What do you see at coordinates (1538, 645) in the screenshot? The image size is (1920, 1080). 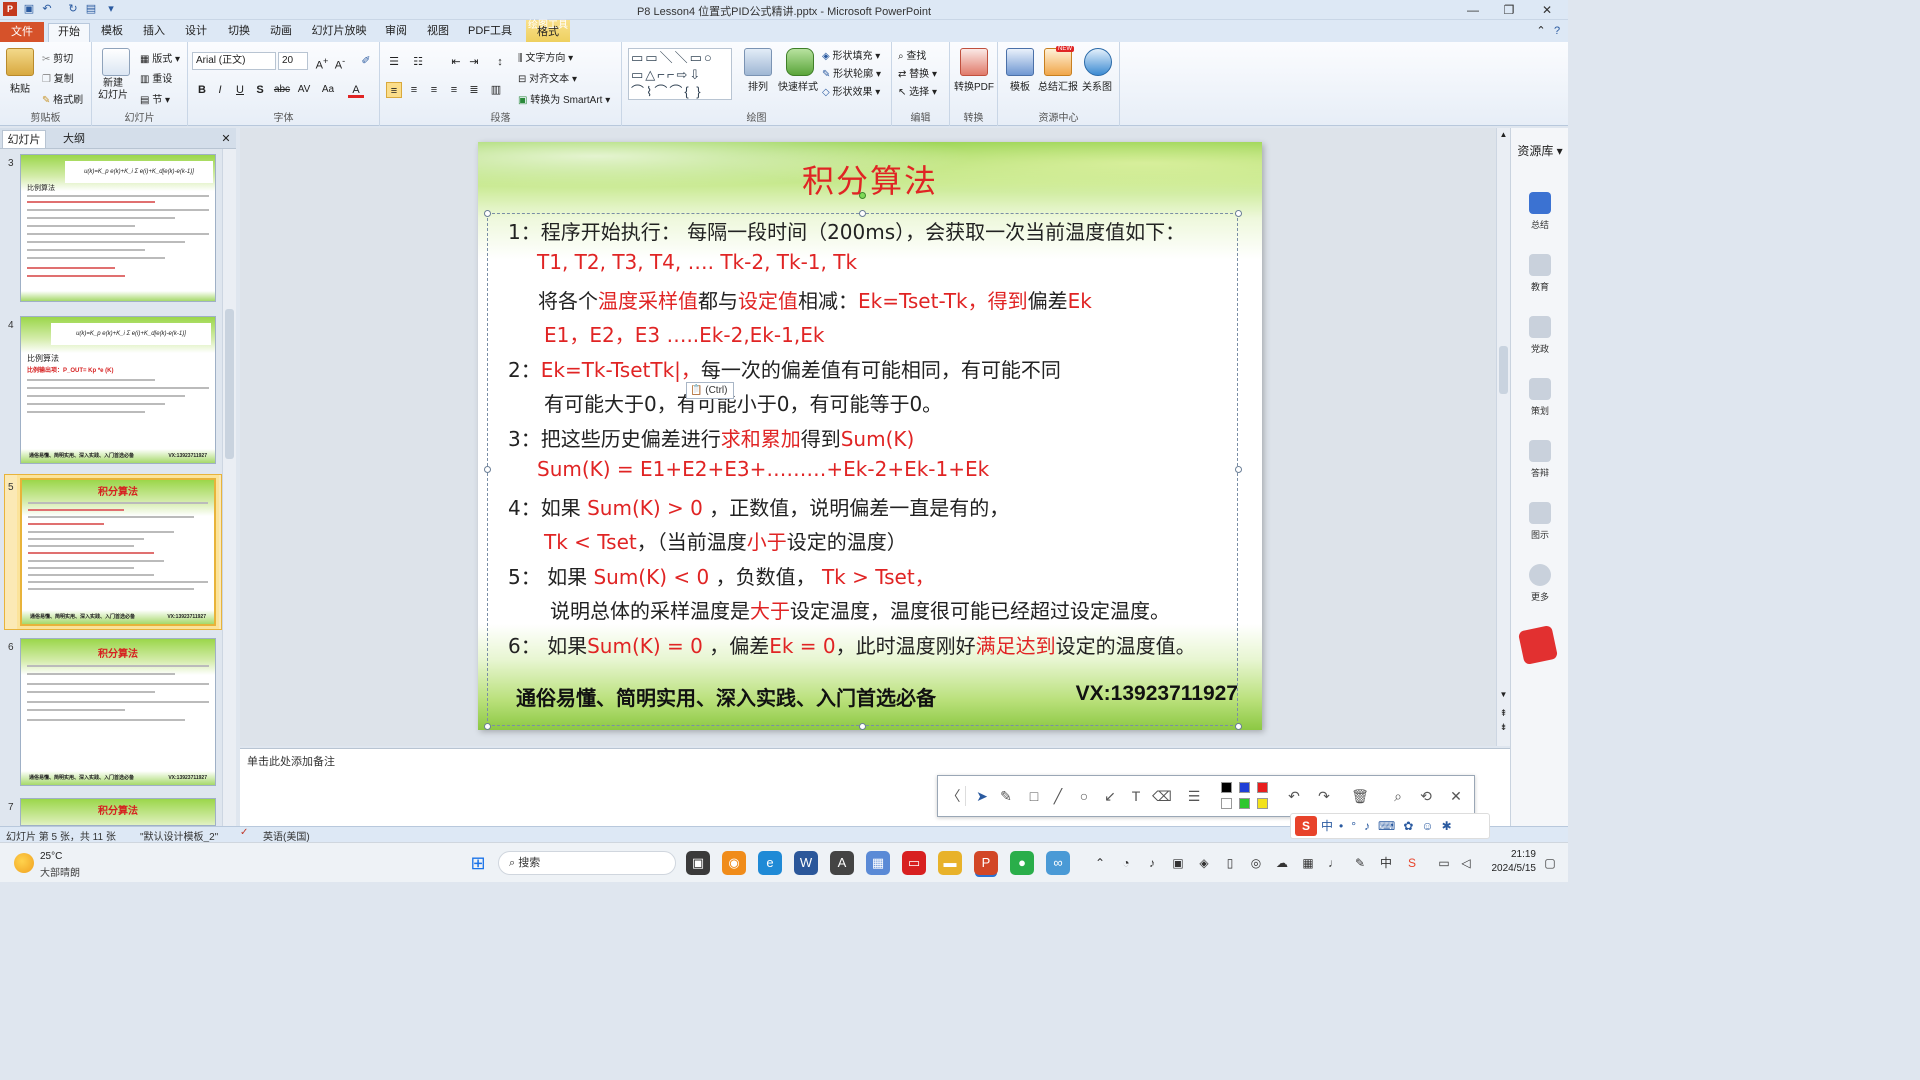 I see `red-envelope-icon` at bounding box center [1538, 645].